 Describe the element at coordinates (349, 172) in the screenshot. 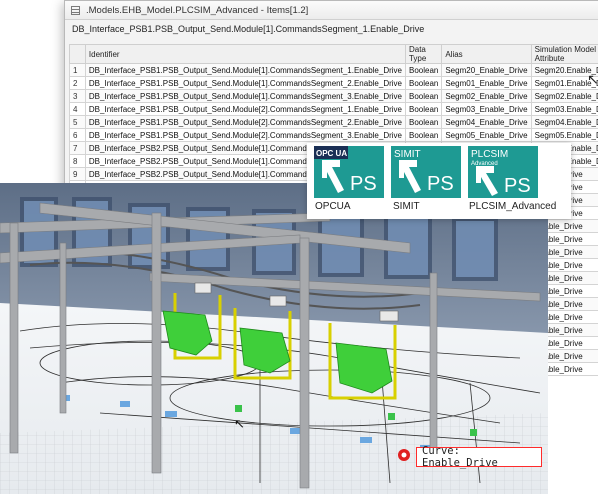

I see `logo-opcua: OPC UA PS` at that location.